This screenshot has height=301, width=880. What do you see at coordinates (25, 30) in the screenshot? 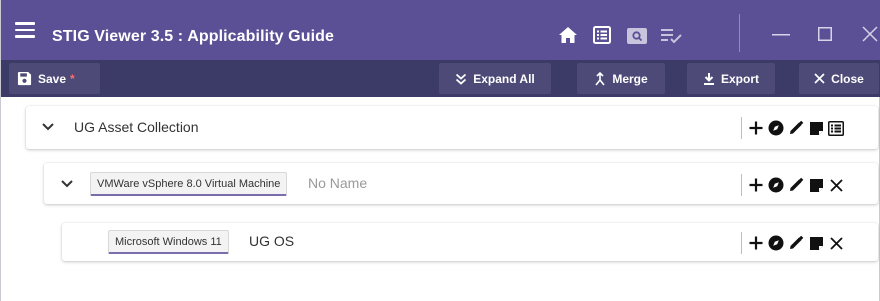
I see `hamburger-menu-icon` at bounding box center [25, 30].